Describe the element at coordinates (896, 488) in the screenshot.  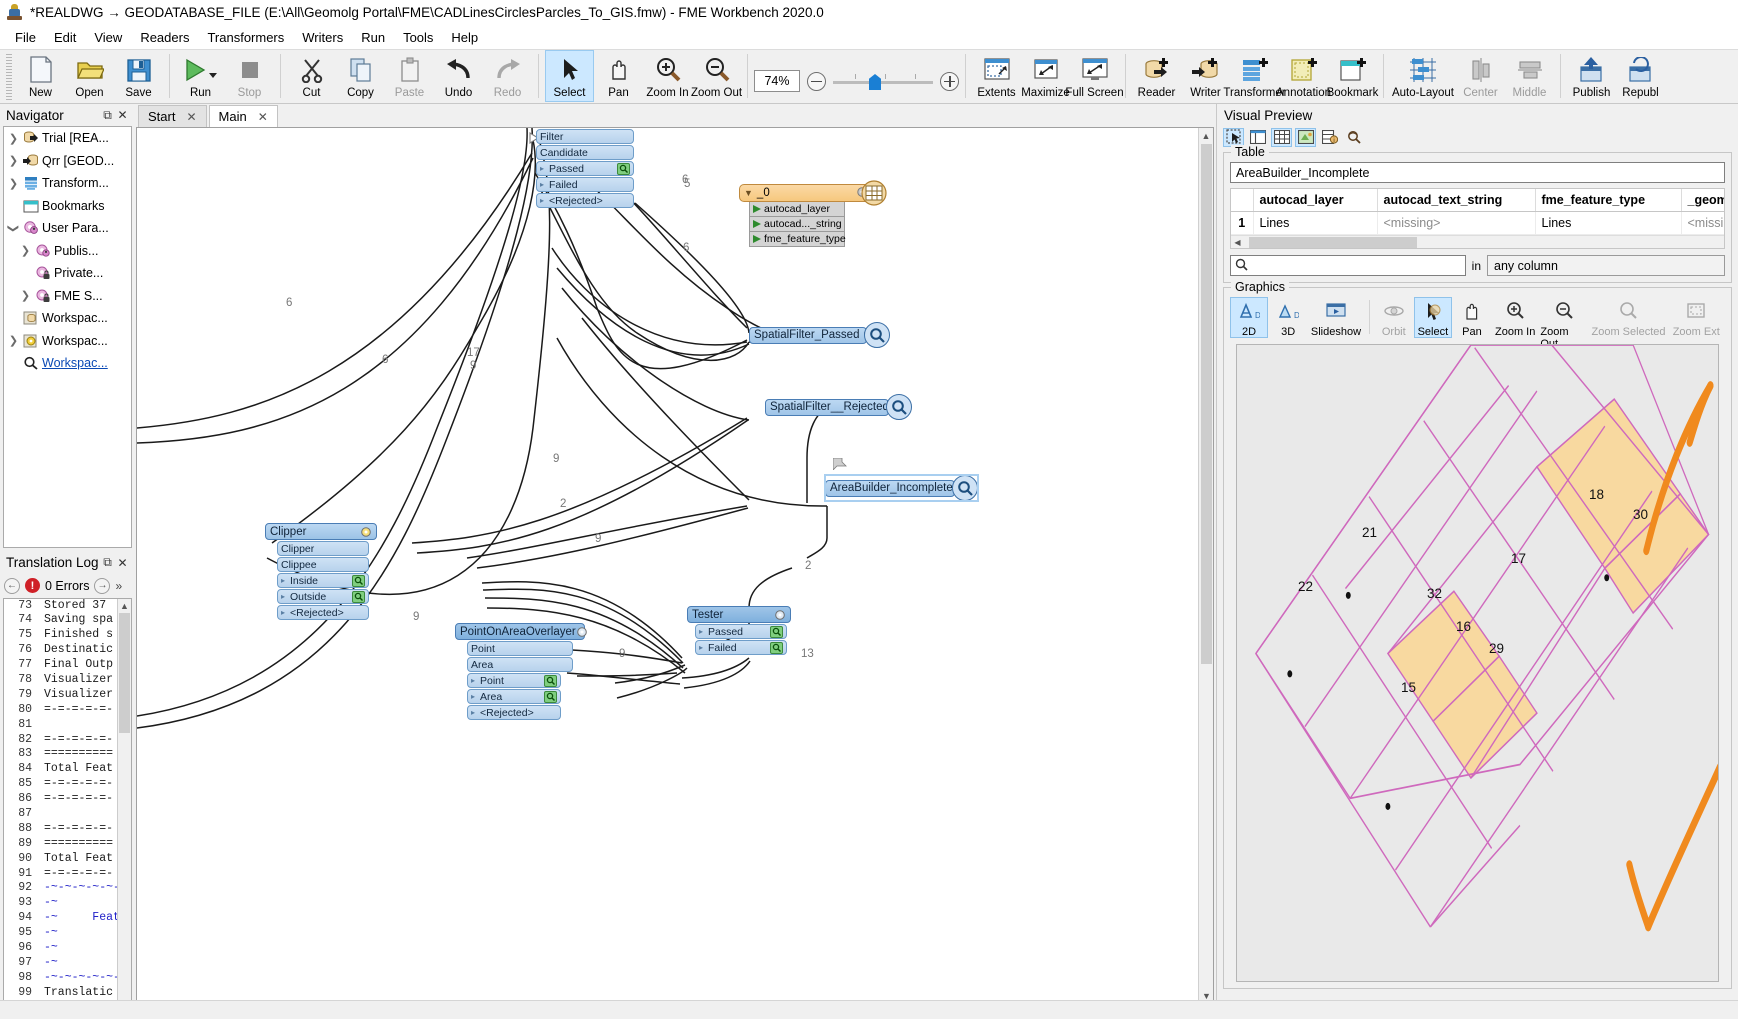
I see `inspect-node-caption: AreaBuilder_Incomplete` at that location.